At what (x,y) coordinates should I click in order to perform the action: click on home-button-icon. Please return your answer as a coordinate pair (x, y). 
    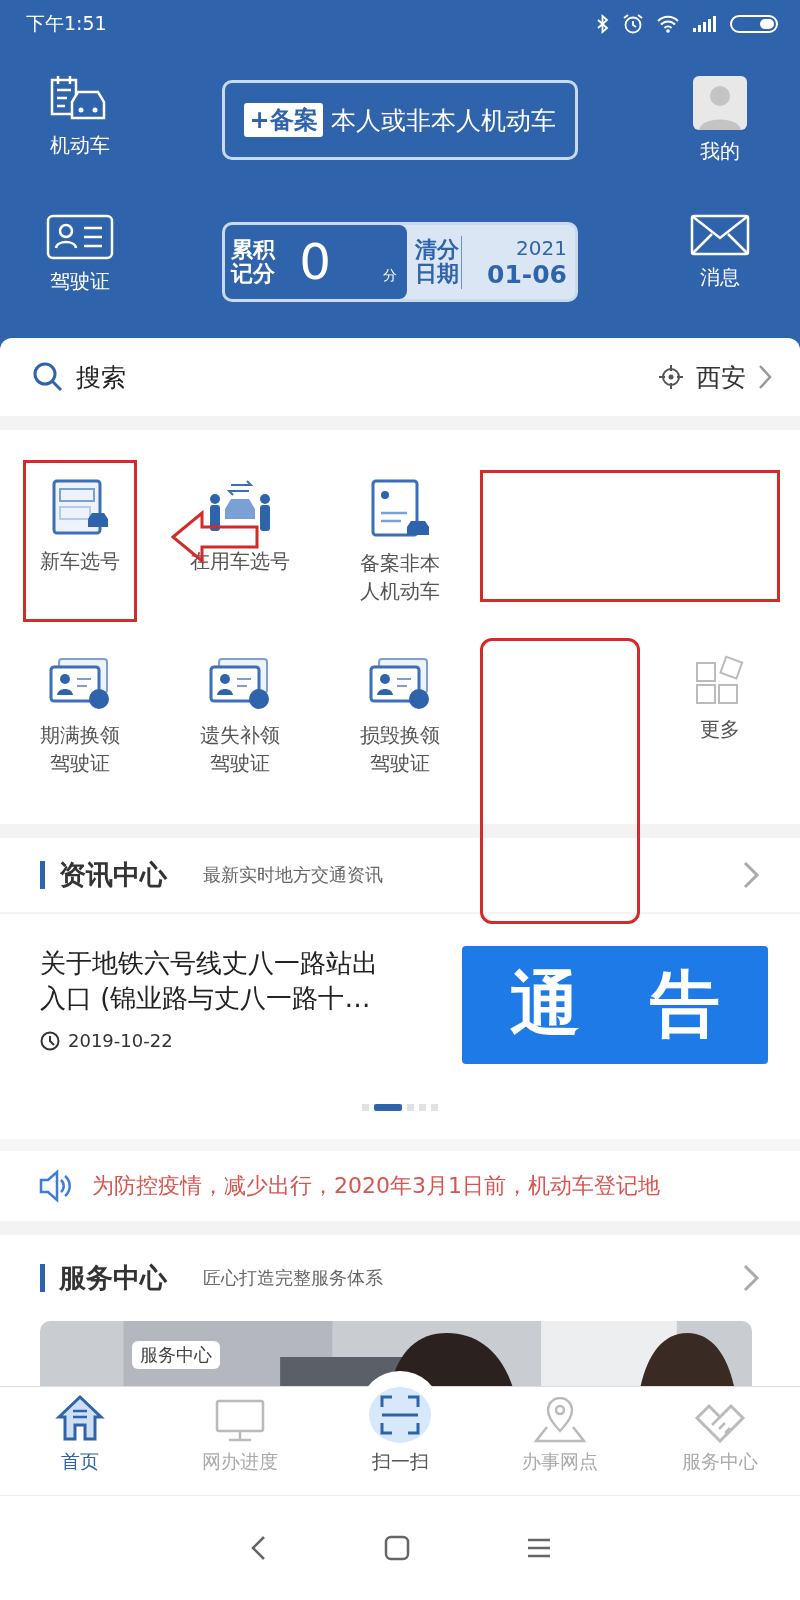
    Looking at the image, I should click on (397, 1548).